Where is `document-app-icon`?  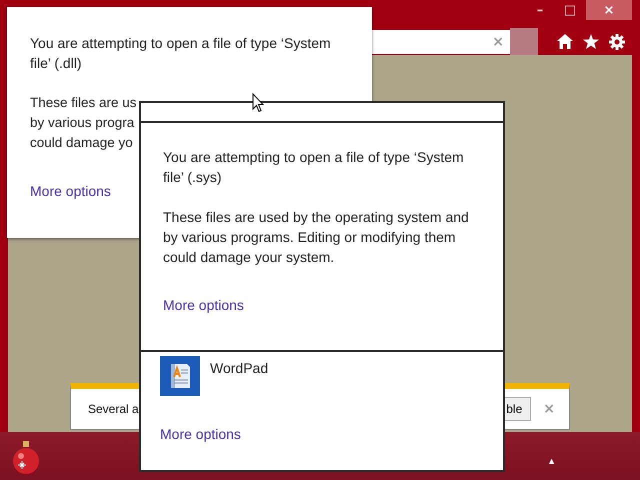 document-app-icon is located at coordinates (180, 376).